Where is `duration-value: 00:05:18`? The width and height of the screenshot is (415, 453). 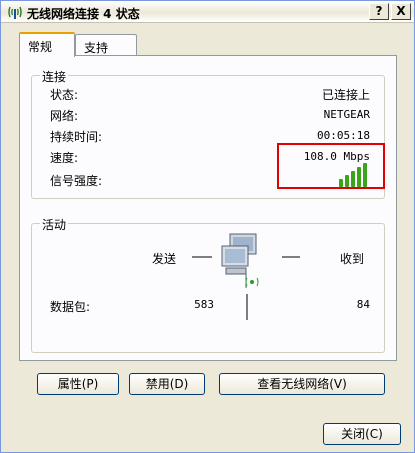 duration-value: 00:05:18 is located at coordinates (343, 135).